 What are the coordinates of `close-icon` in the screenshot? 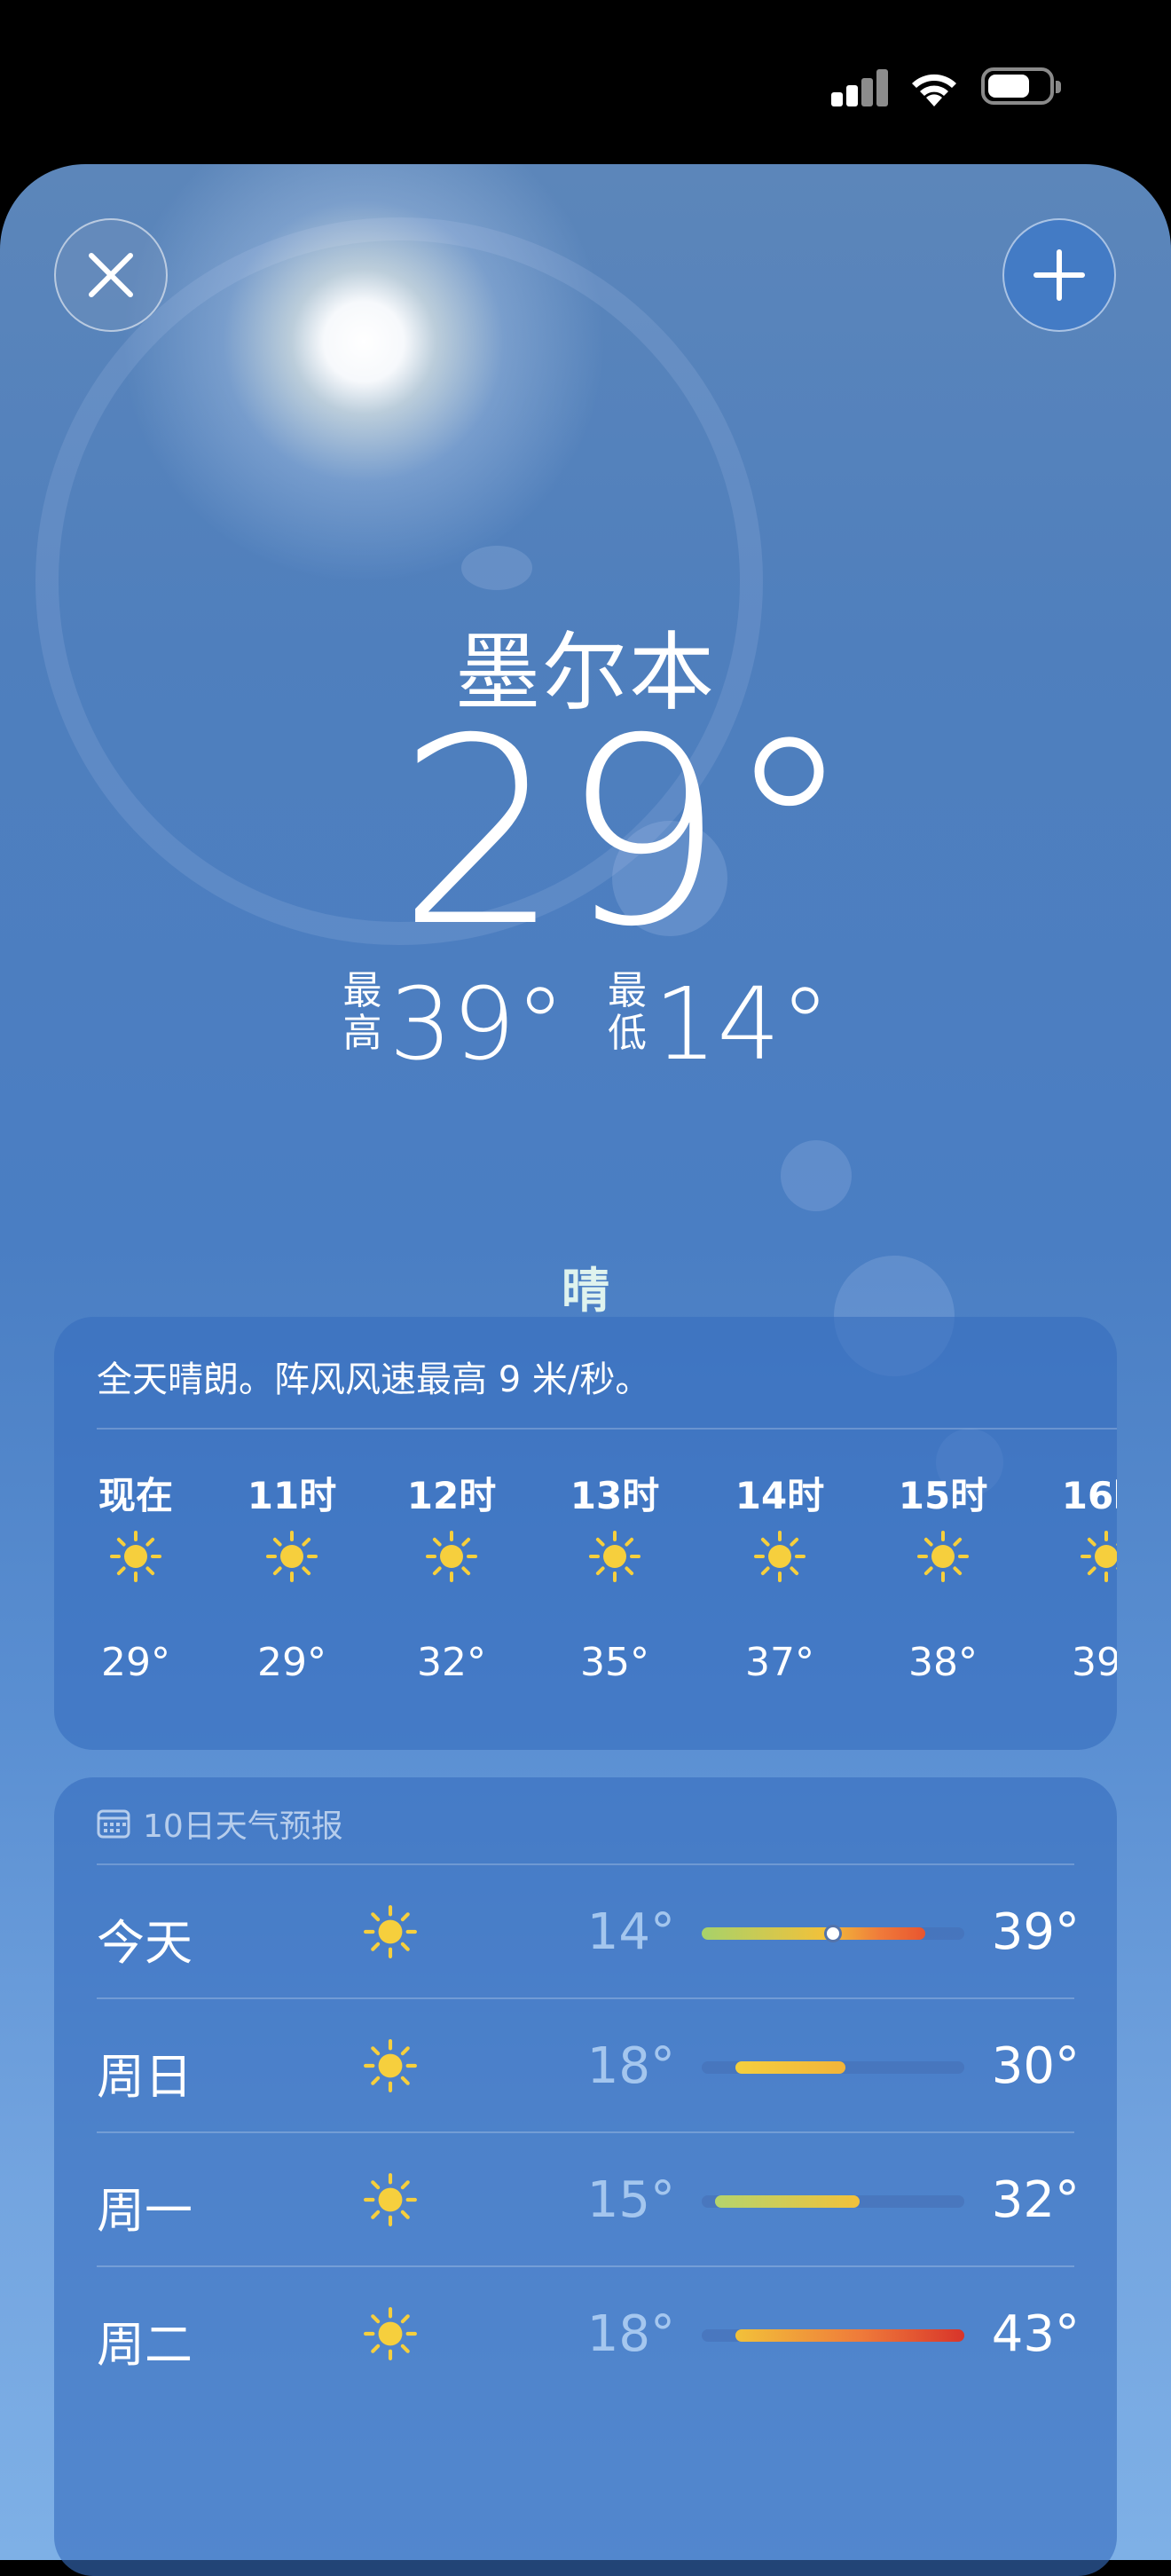 It's located at (111, 275).